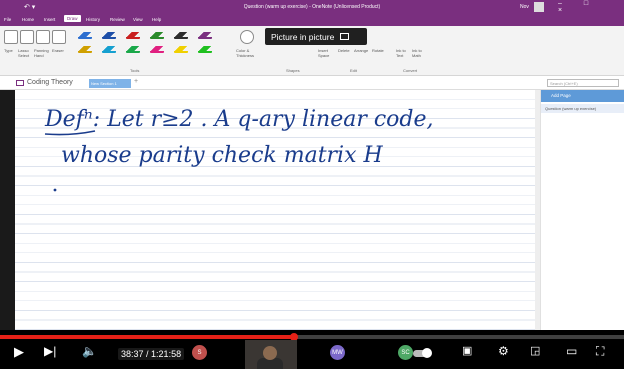  I want to click on type-tool-label: Type, so click(8, 50).